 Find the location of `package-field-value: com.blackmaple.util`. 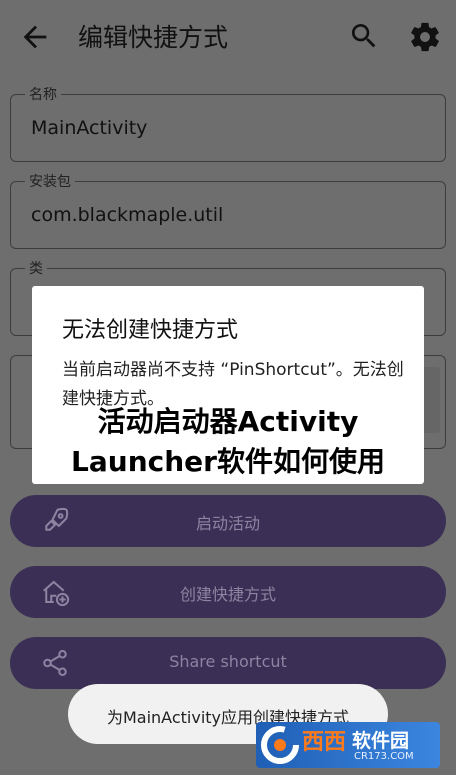

package-field-value: com.blackmaple.util is located at coordinates (127, 215).